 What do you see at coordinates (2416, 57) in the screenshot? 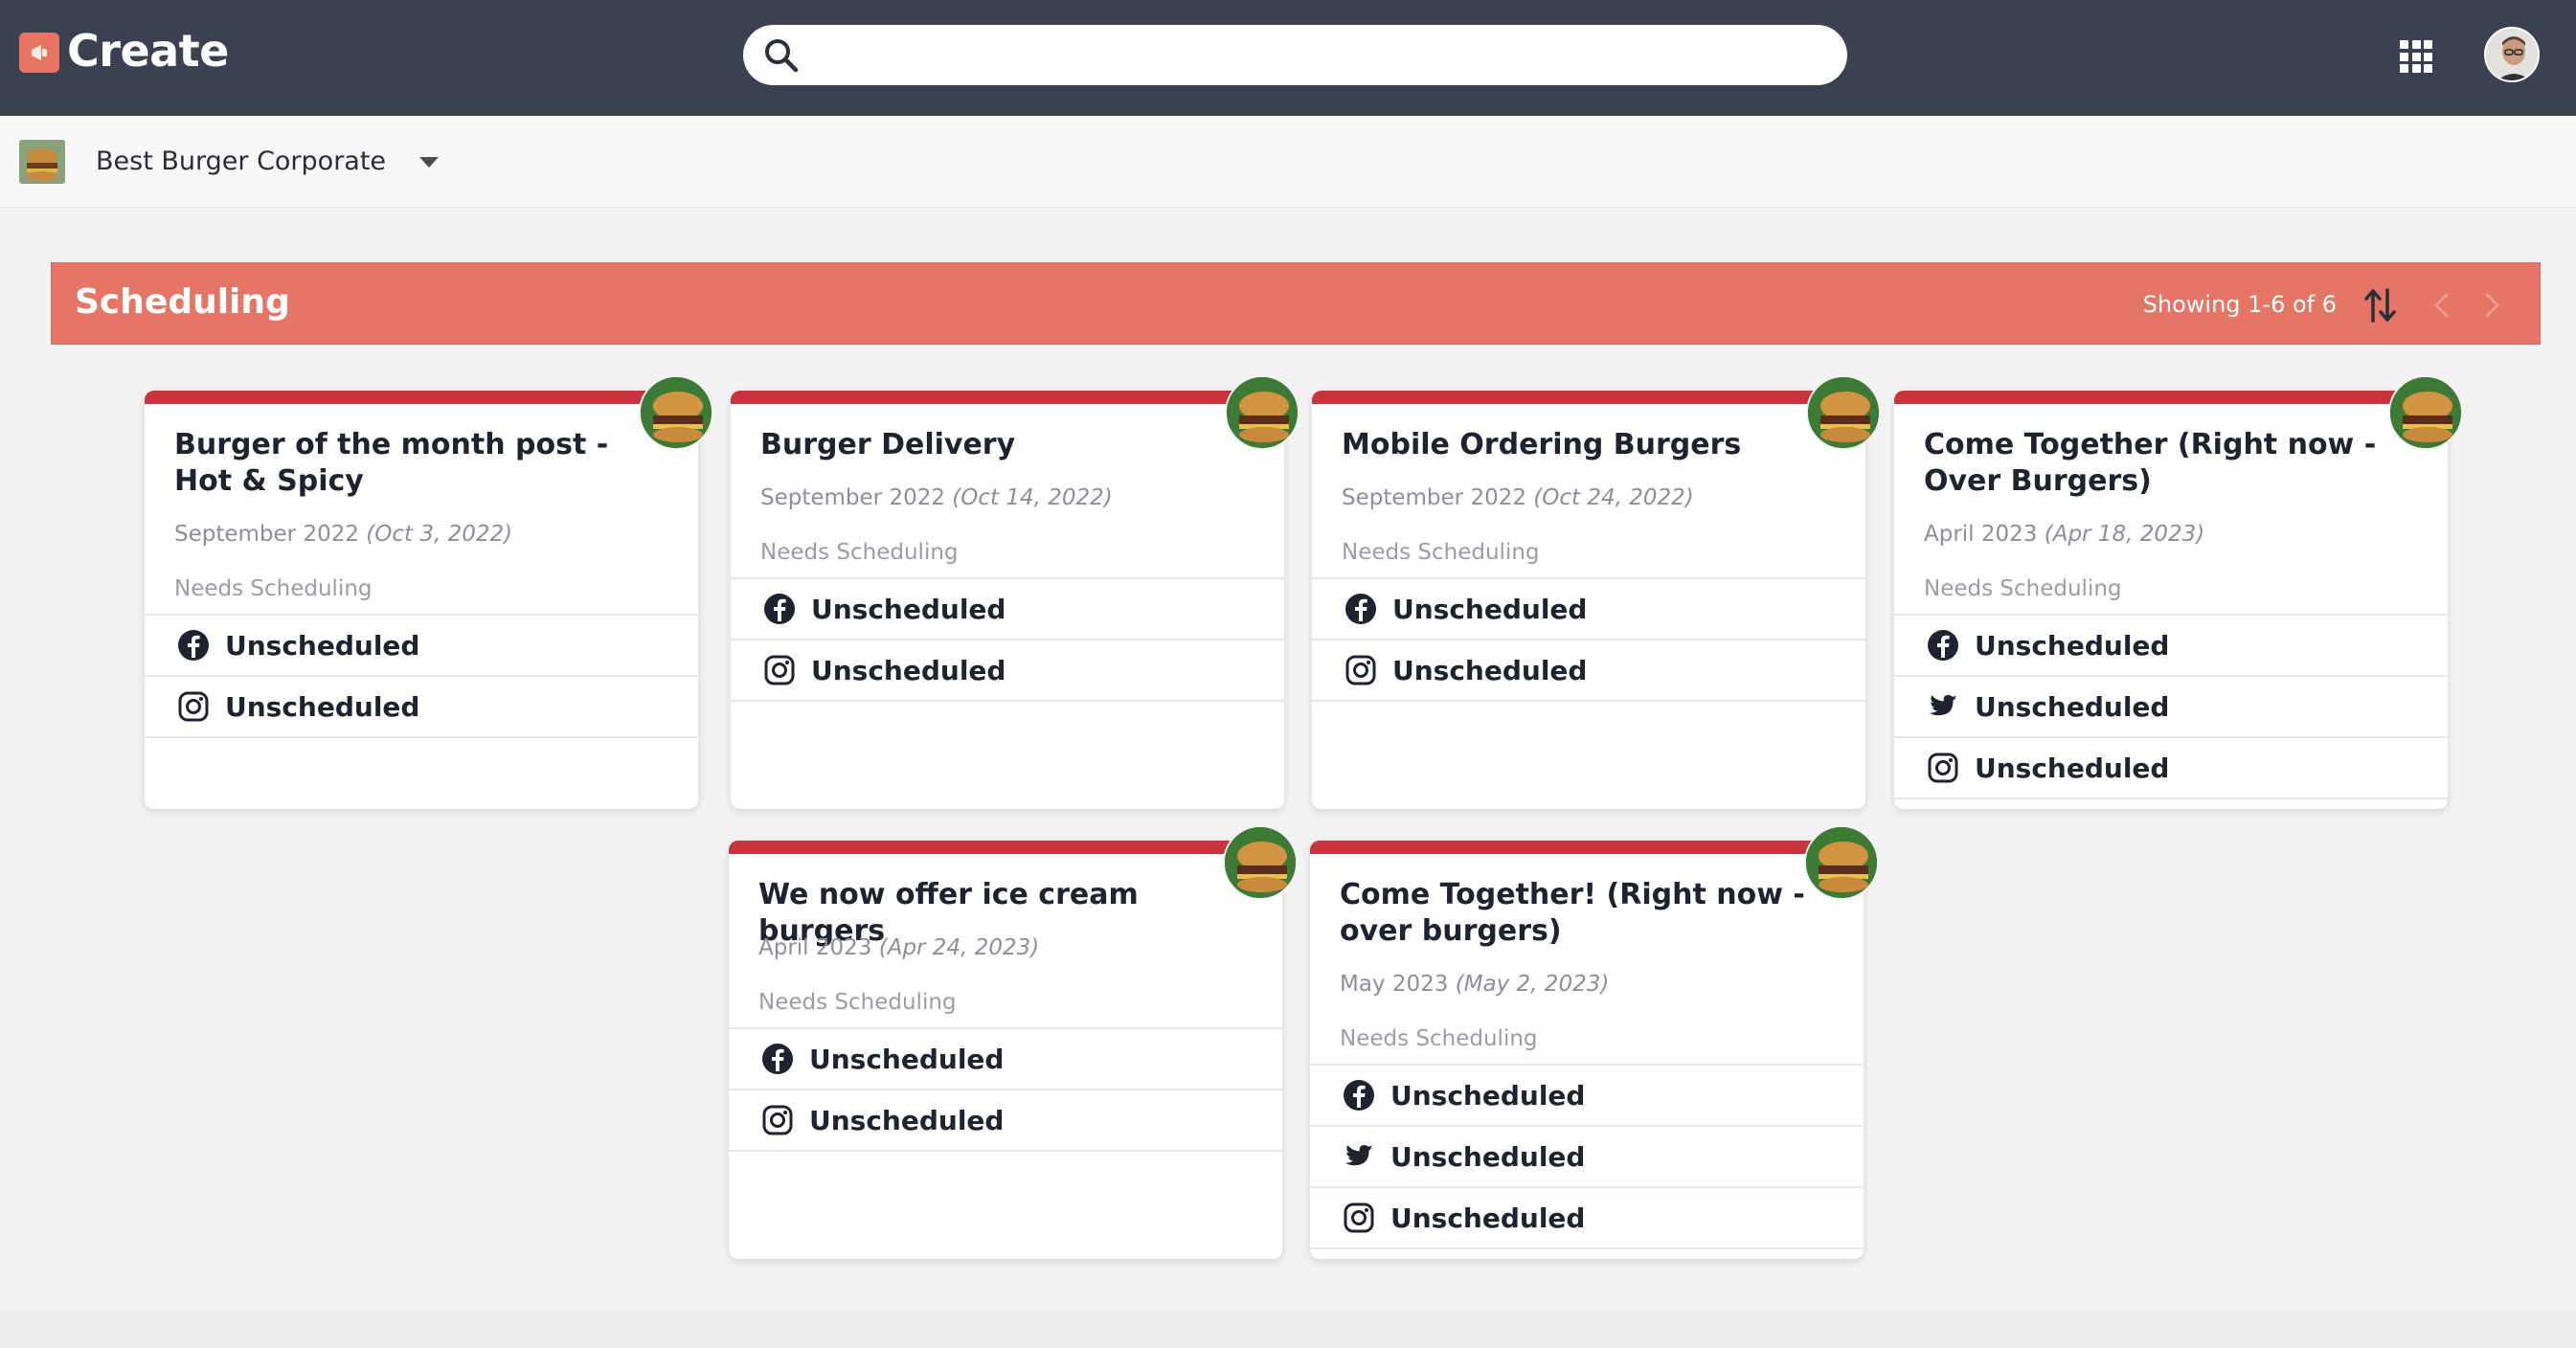
I see `apps-grid-icon` at bounding box center [2416, 57].